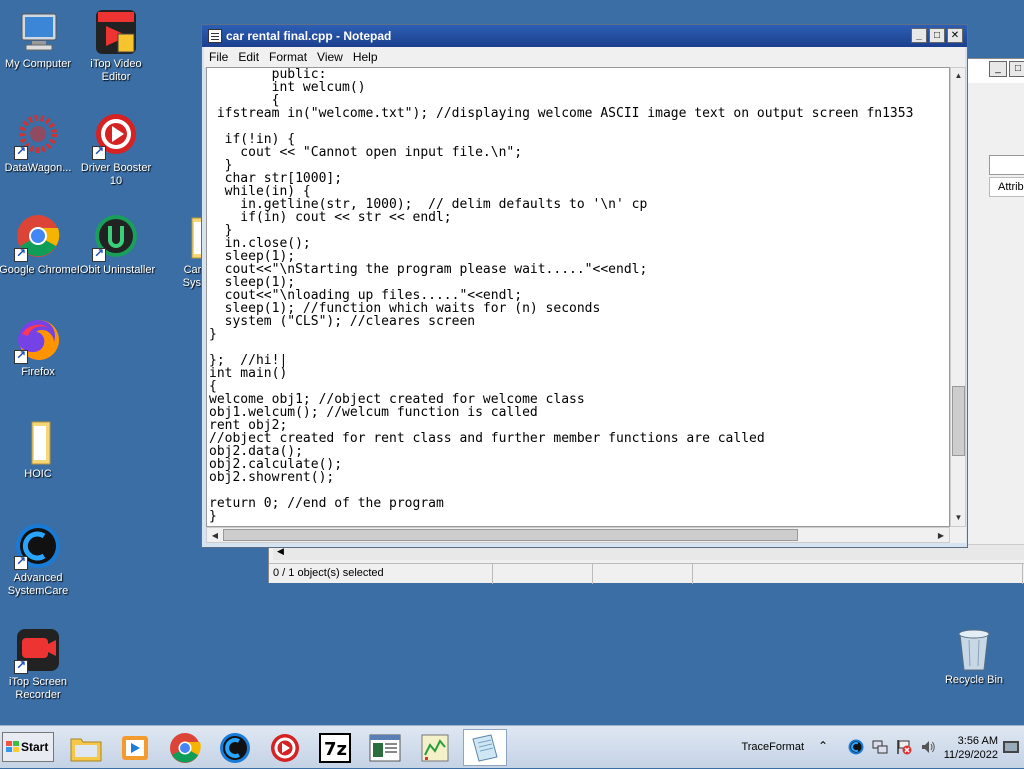 The width and height of the screenshot is (1024, 769). I want to click on start-label: Start, so click(35, 747).